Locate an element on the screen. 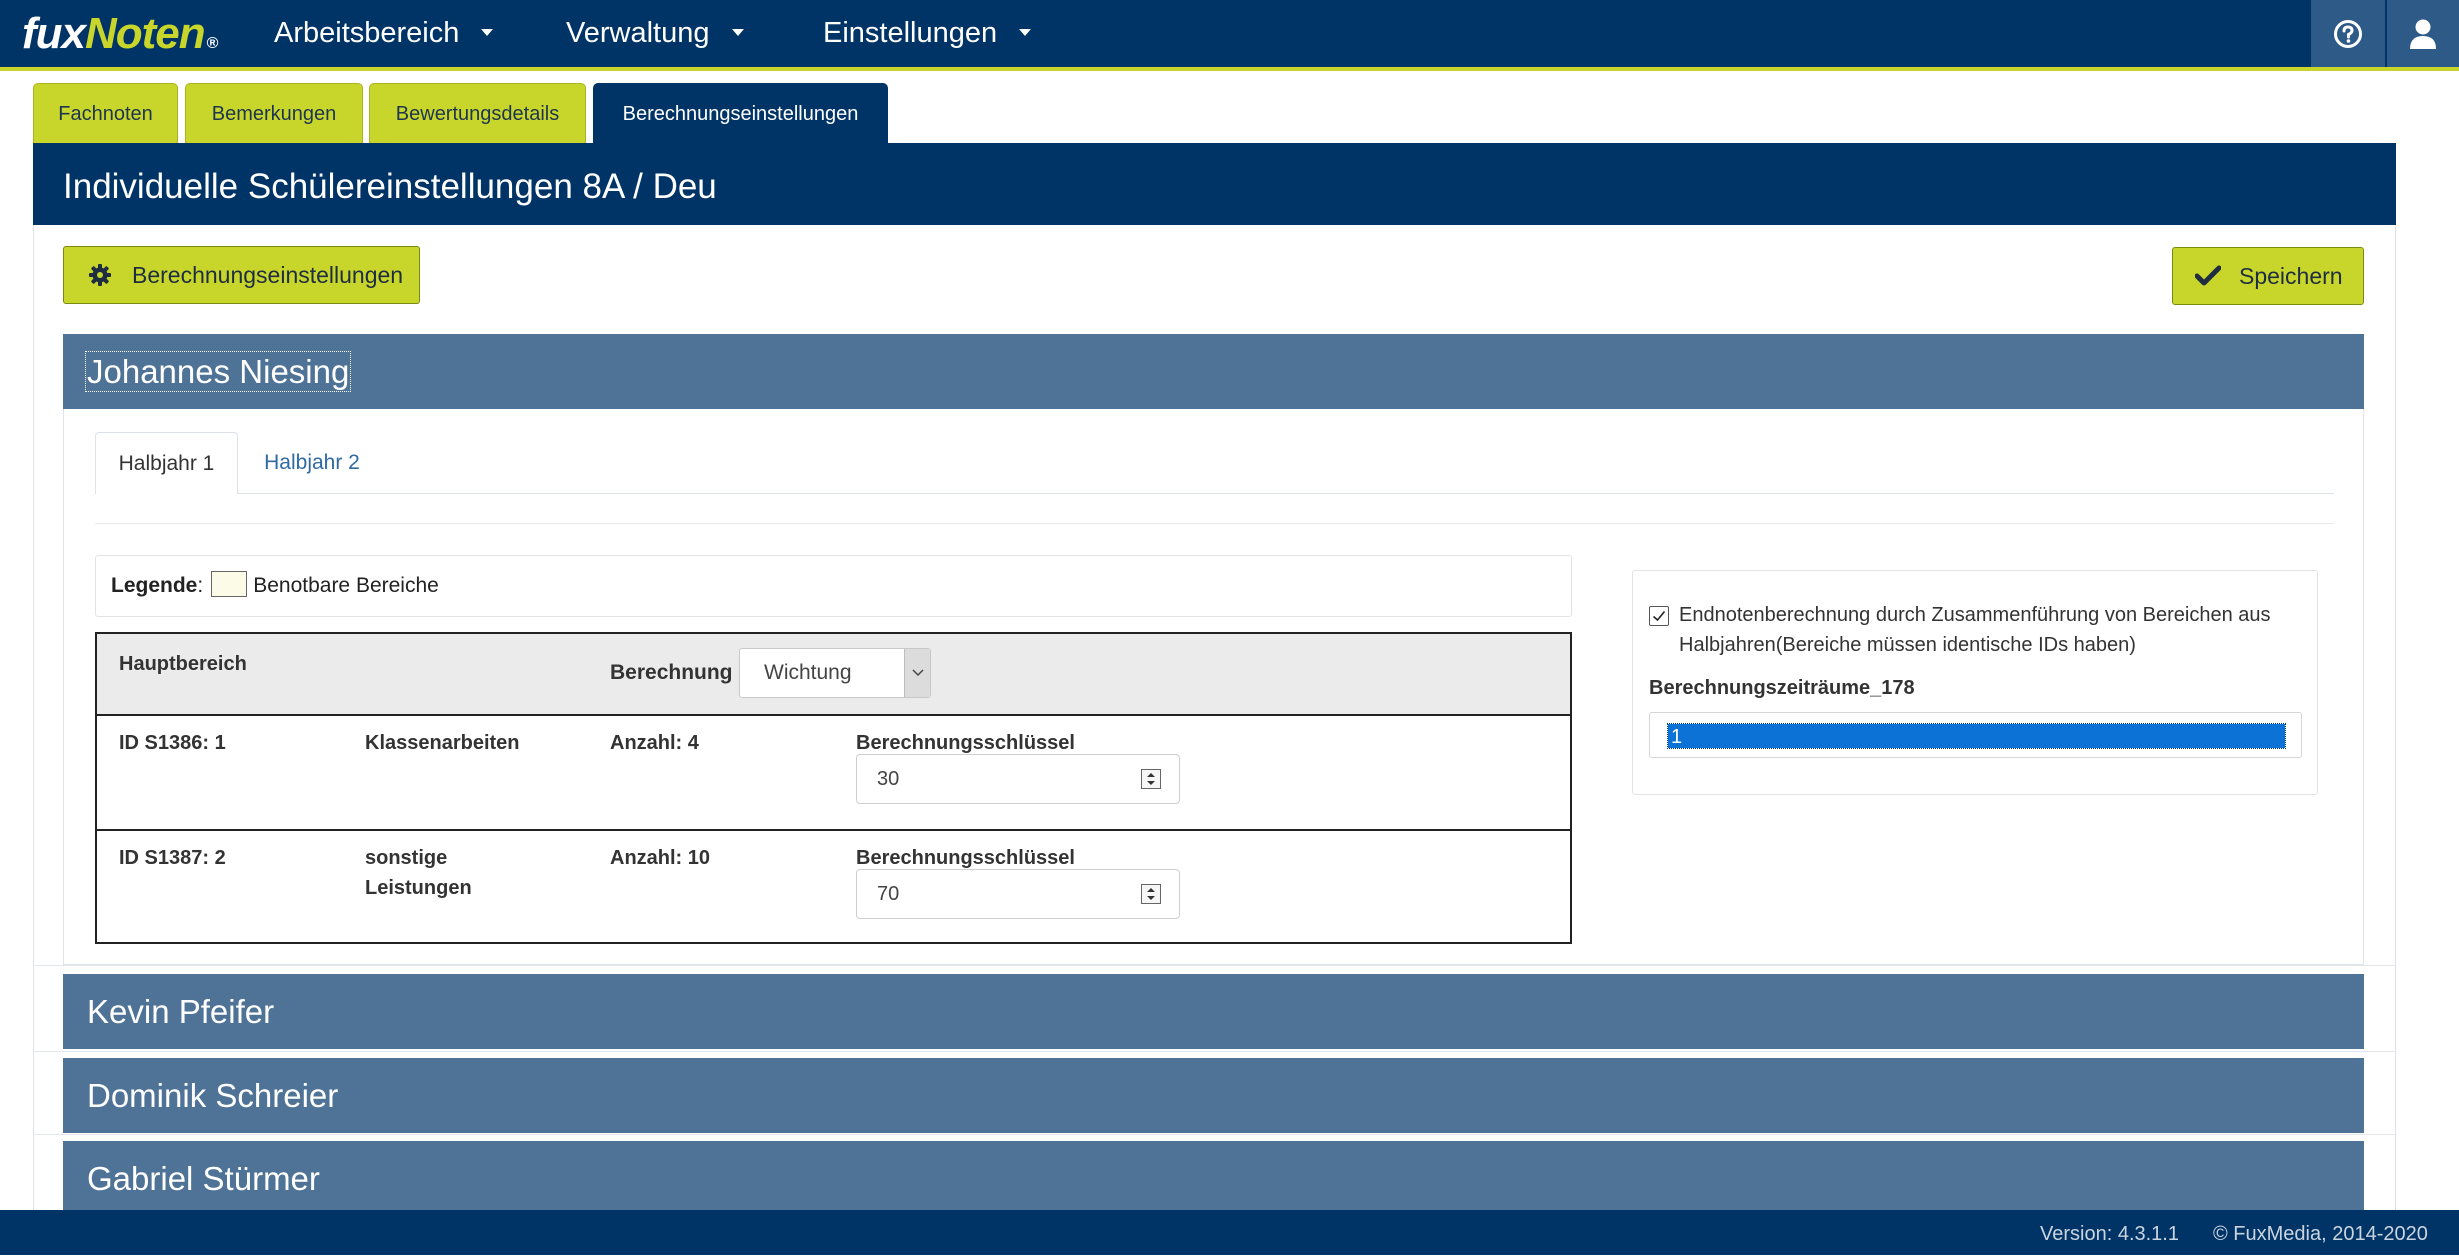 The image size is (2459, 1258). user-button is located at coordinates (2423, 33).